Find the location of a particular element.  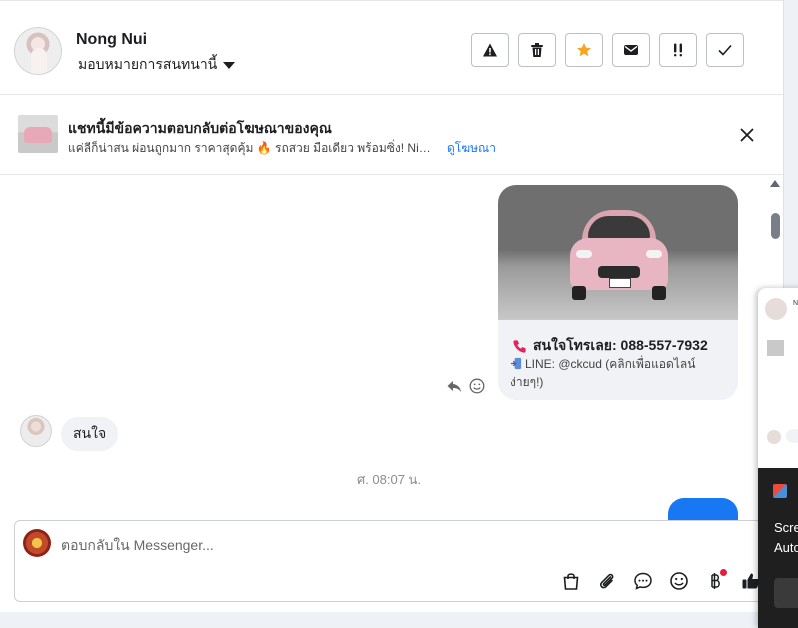

mini-contact-avatar is located at coordinates (776, 309).